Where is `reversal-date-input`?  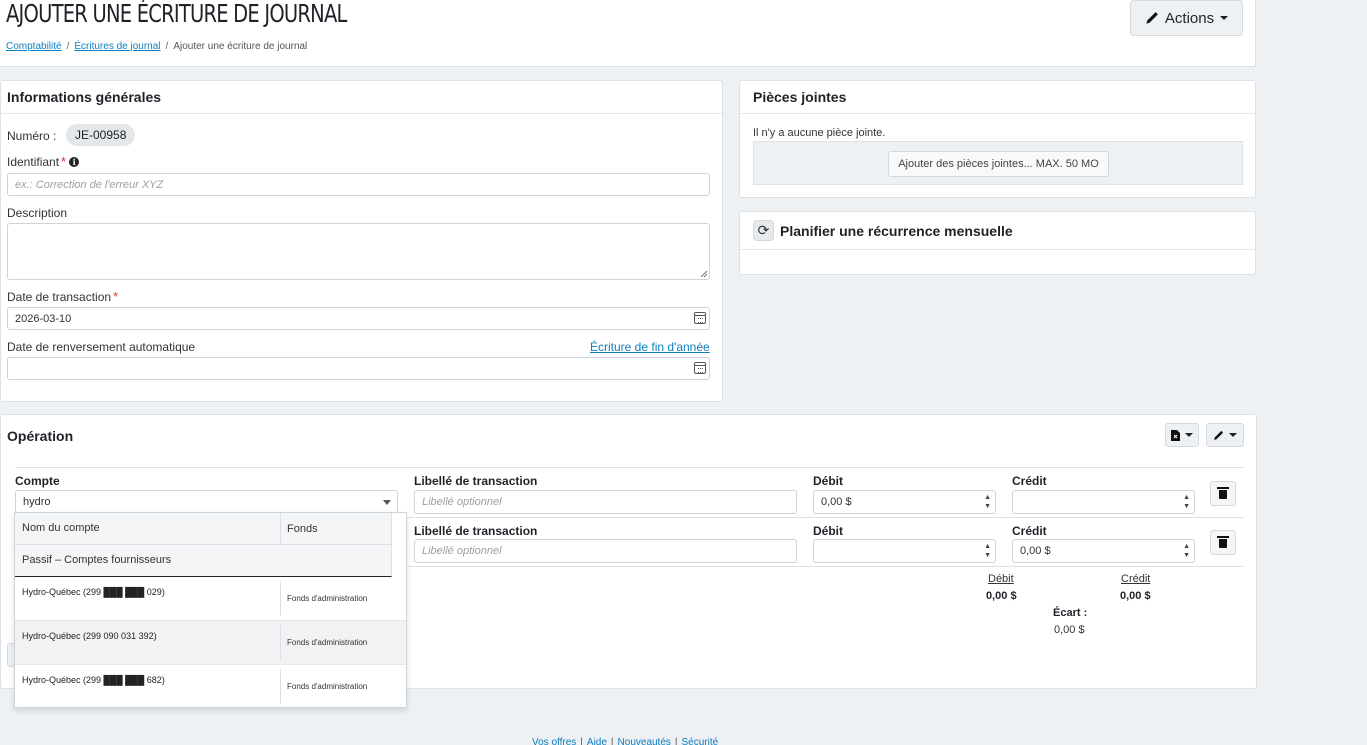 reversal-date-input is located at coordinates (358, 368).